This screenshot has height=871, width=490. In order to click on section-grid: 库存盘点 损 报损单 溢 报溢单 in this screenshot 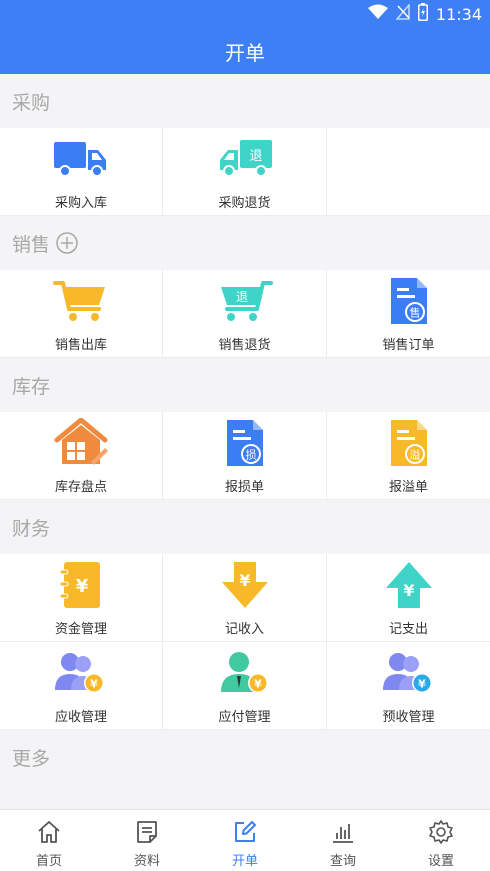, I will do `click(245, 456)`.